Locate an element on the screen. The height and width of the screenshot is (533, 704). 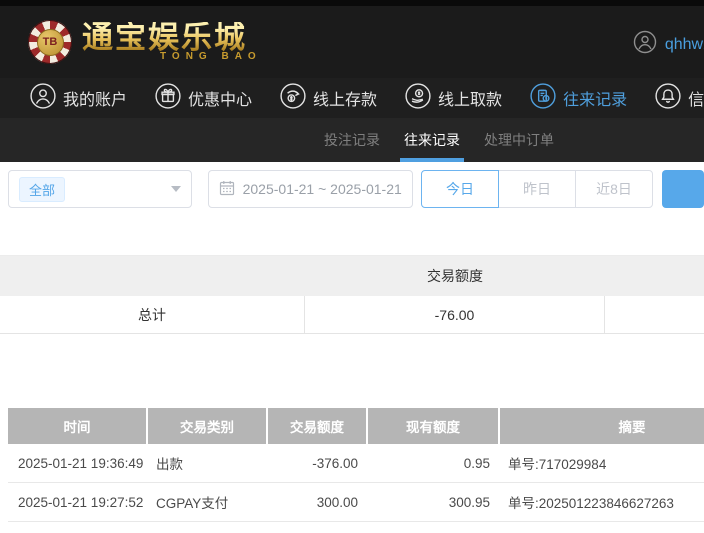
subnav-tabs: 投注记录 往来记录 处理中订单 is located at coordinates (352, 140).